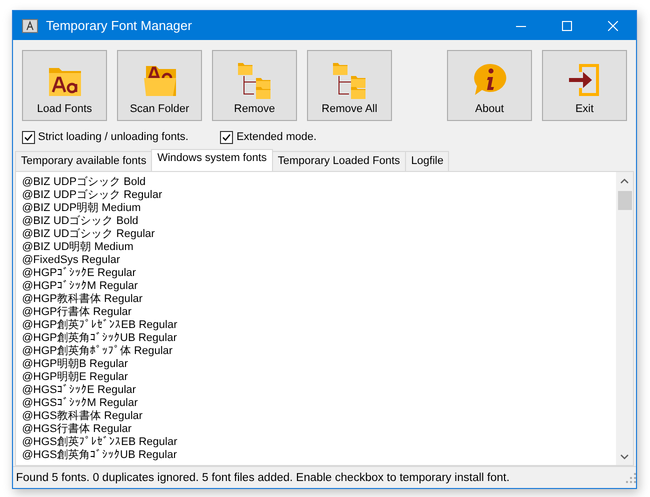 The width and height of the screenshot is (650, 497). I want to click on status-text: Found 5 fonts. 0 duplicates ignored. 5 font files added. Enable checkbox to temporary install font., so click(263, 478).